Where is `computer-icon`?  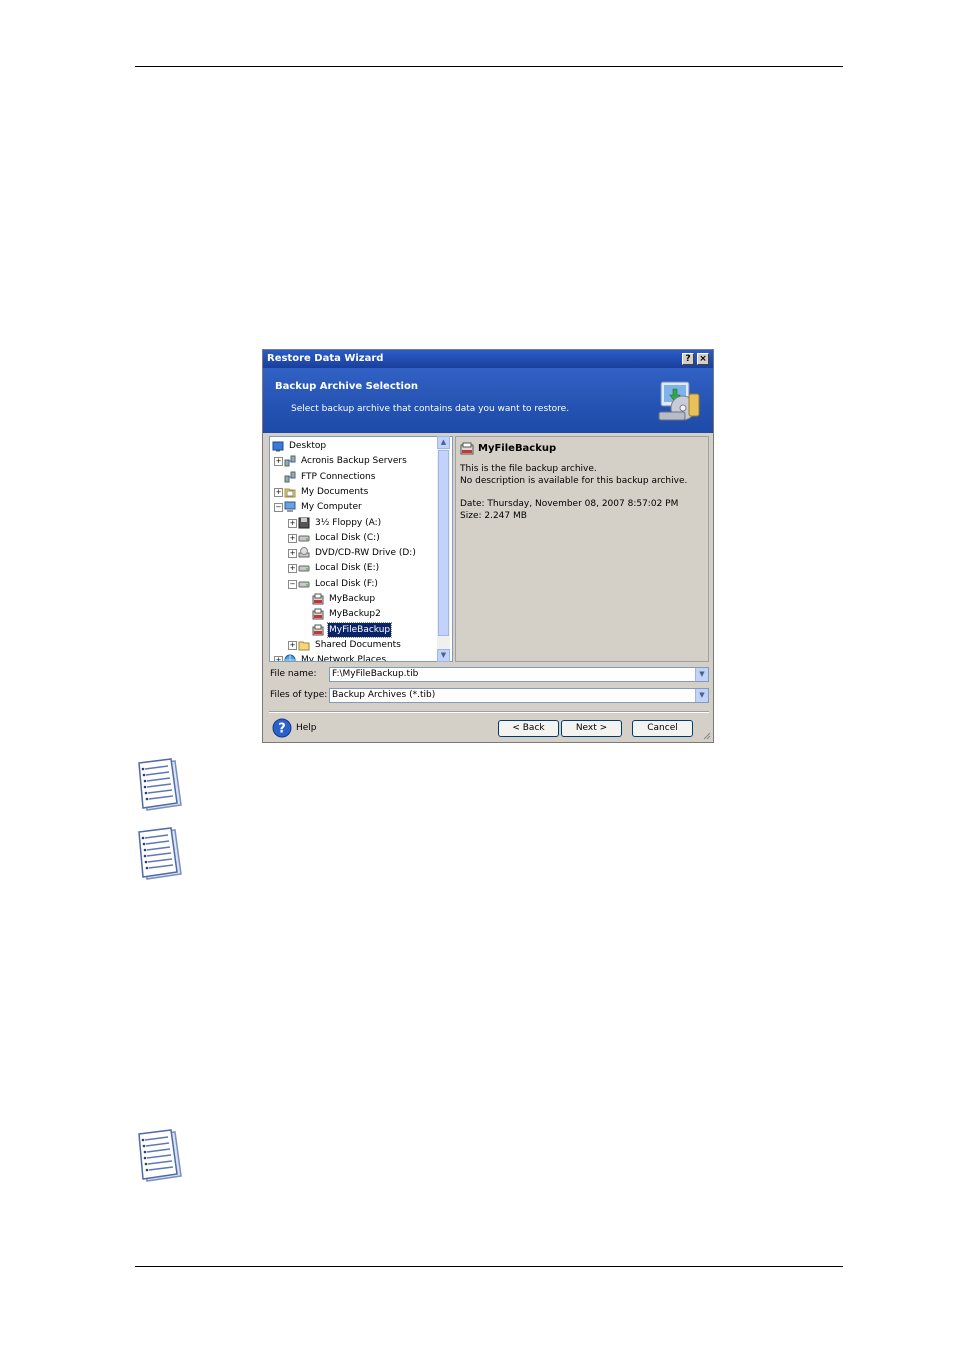 computer-icon is located at coordinates (290, 507).